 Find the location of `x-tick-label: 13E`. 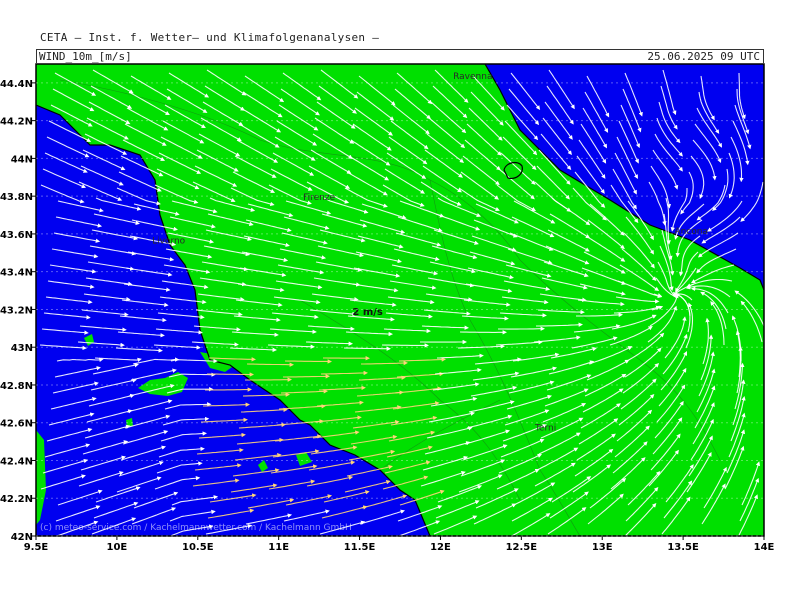

x-tick-label: 13E is located at coordinates (602, 547).